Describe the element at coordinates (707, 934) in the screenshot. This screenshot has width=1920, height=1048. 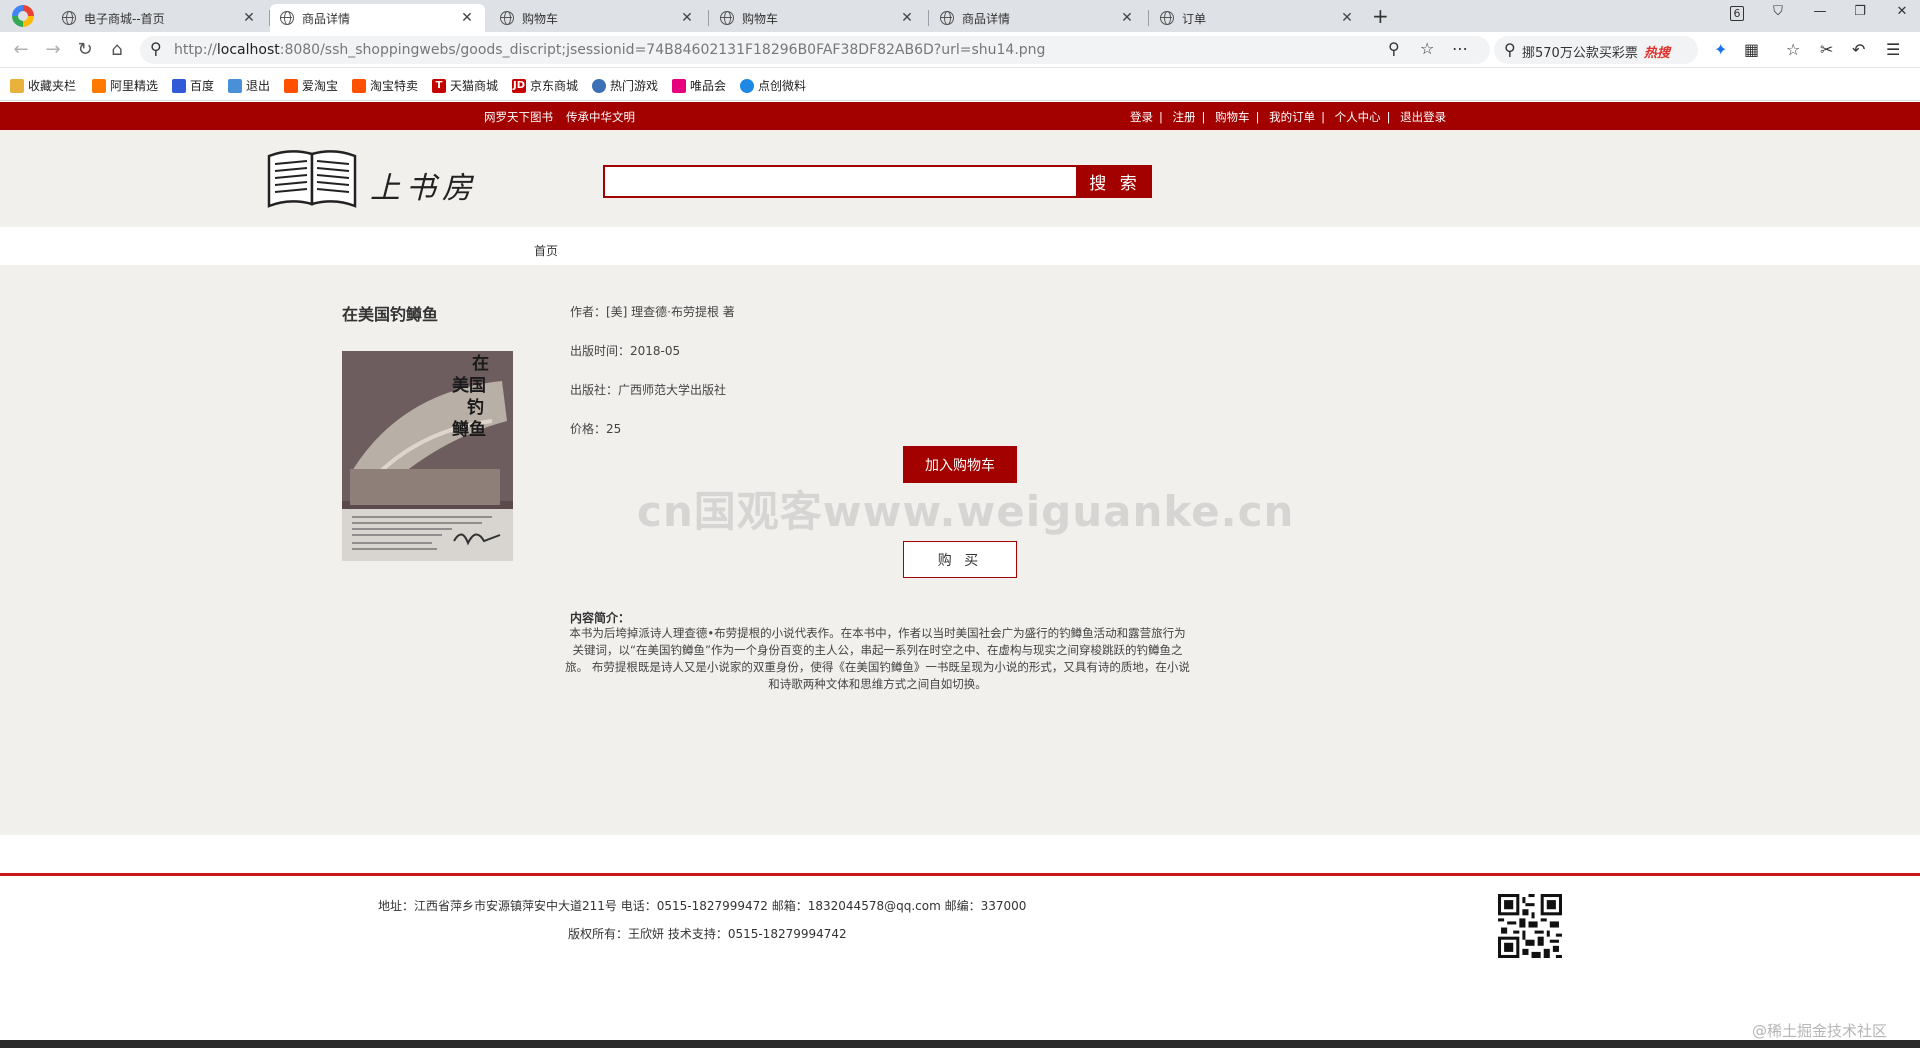
I see `footer-copyright: 版权所有：王欣妍 技术支持：0515-18279994742` at that location.